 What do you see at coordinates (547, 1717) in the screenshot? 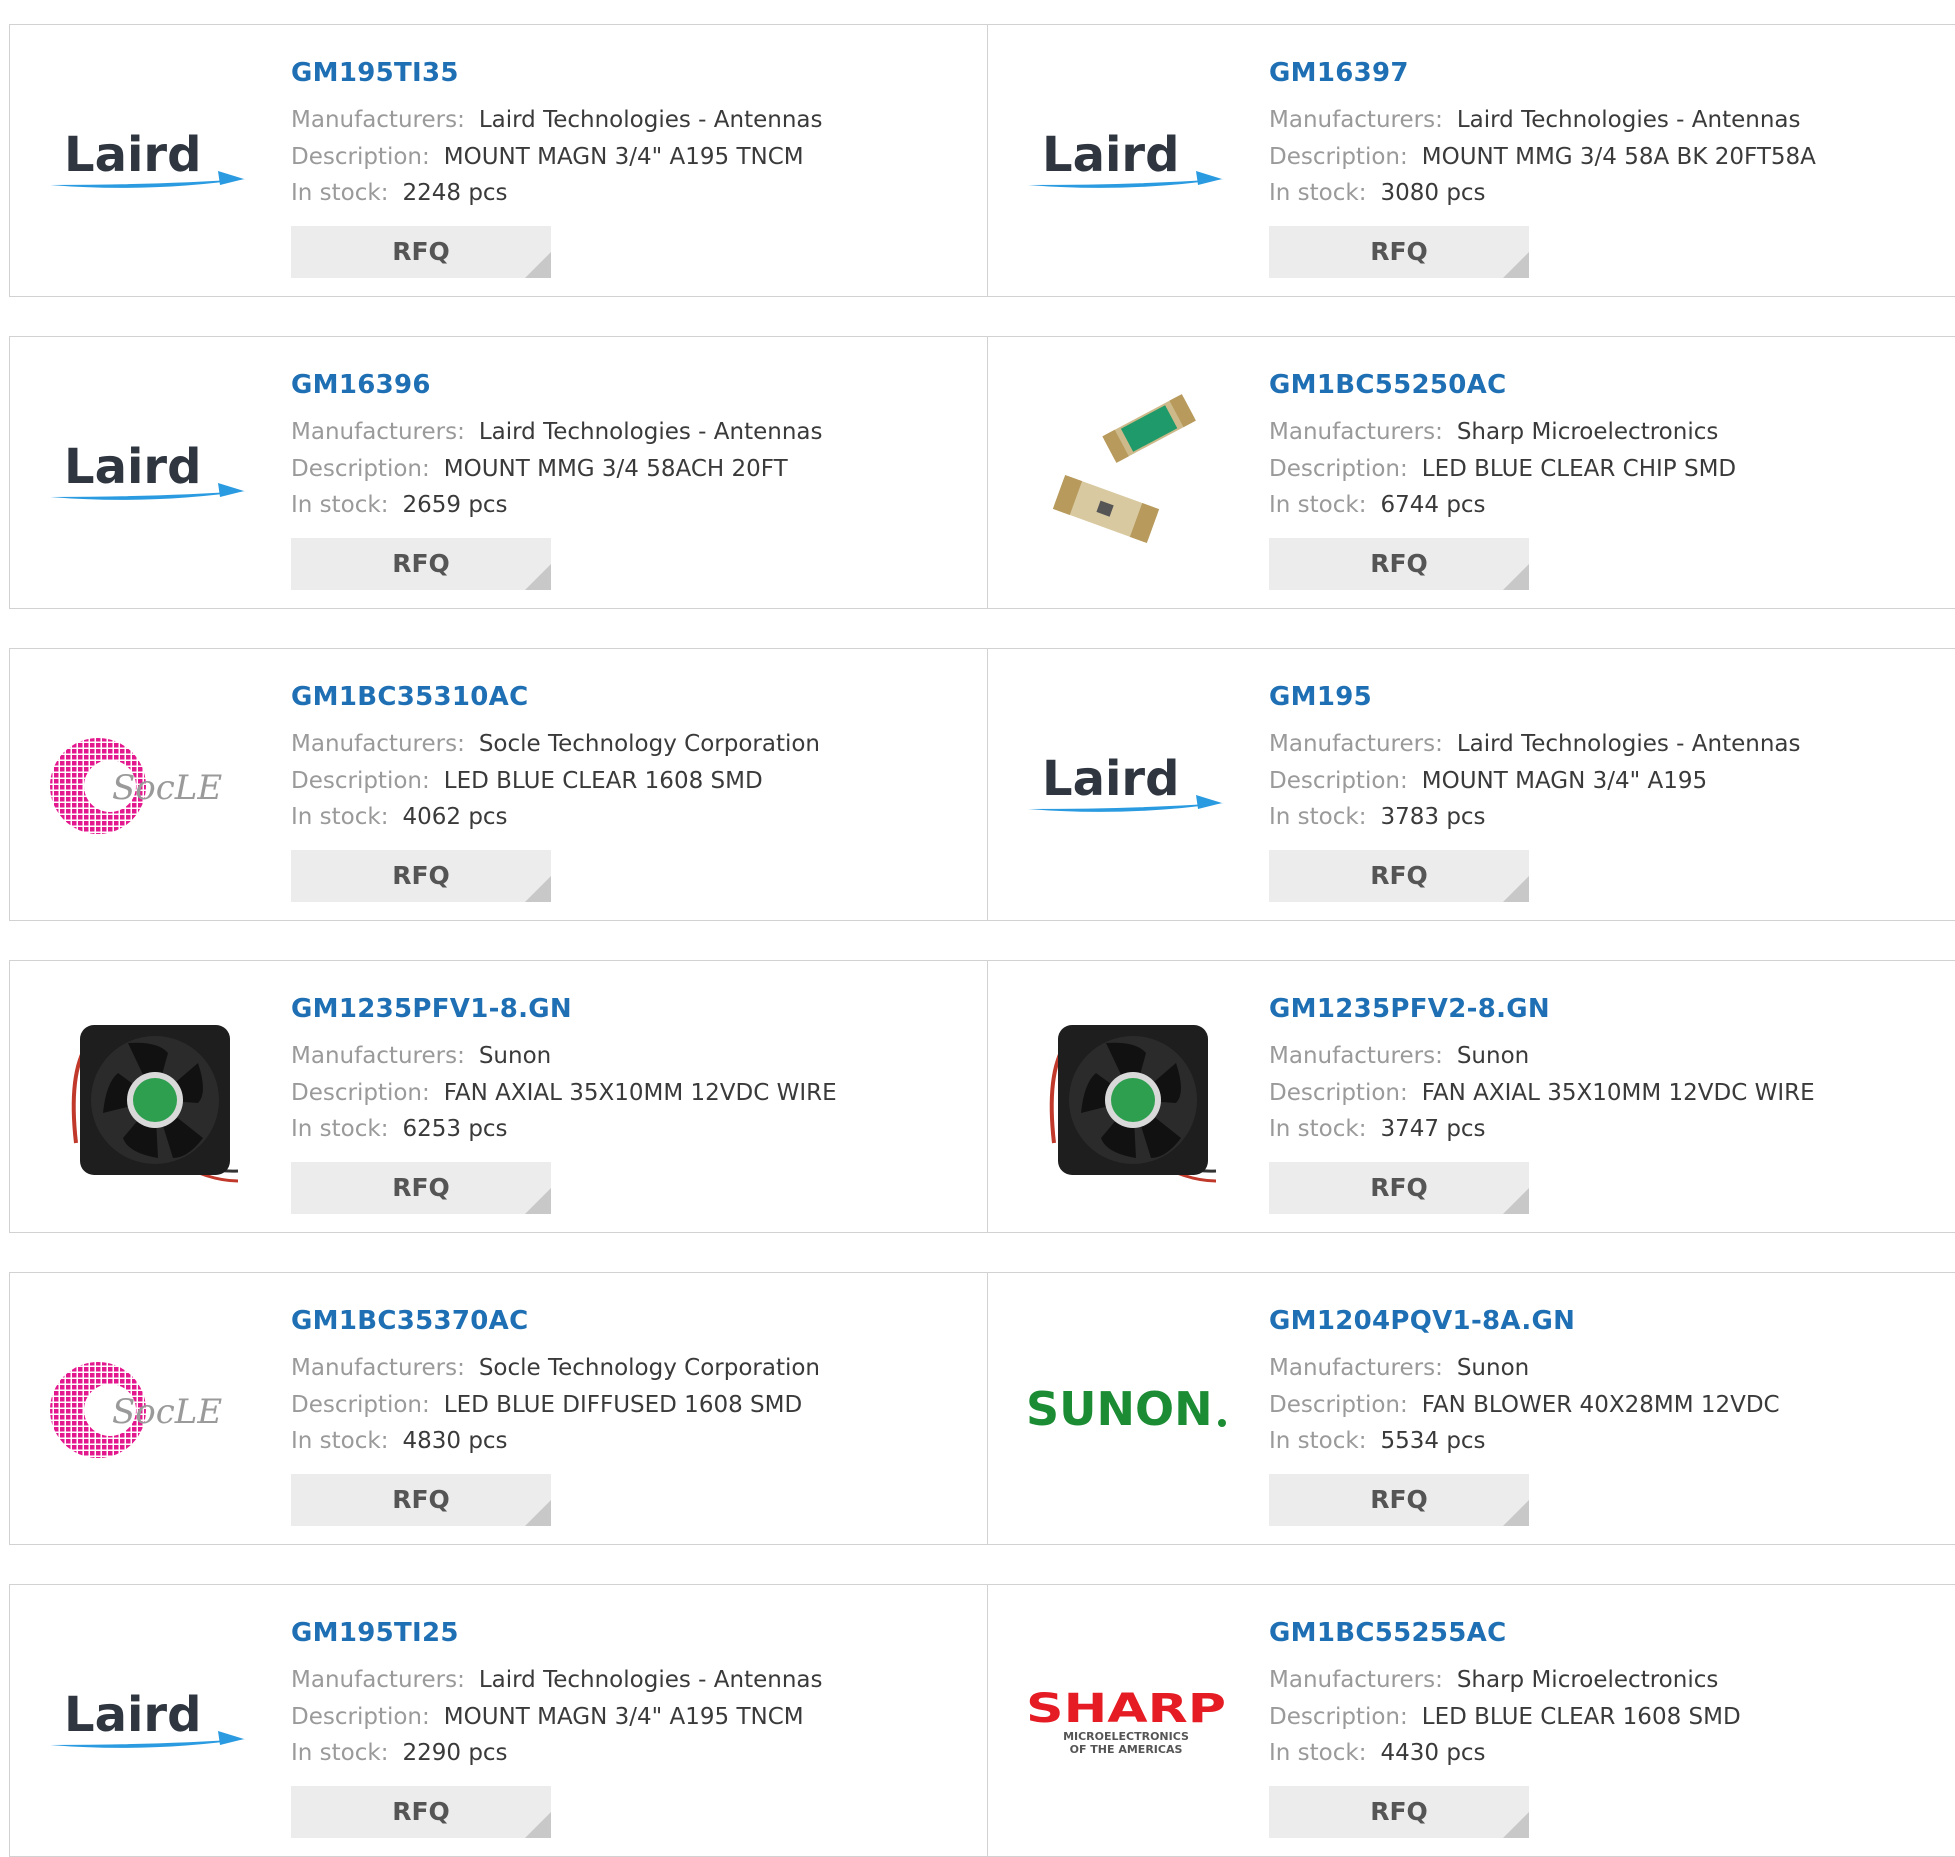
I see `description-line: Description: MOUNT MAGN 3/4" A195 TNCM` at bounding box center [547, 1717].